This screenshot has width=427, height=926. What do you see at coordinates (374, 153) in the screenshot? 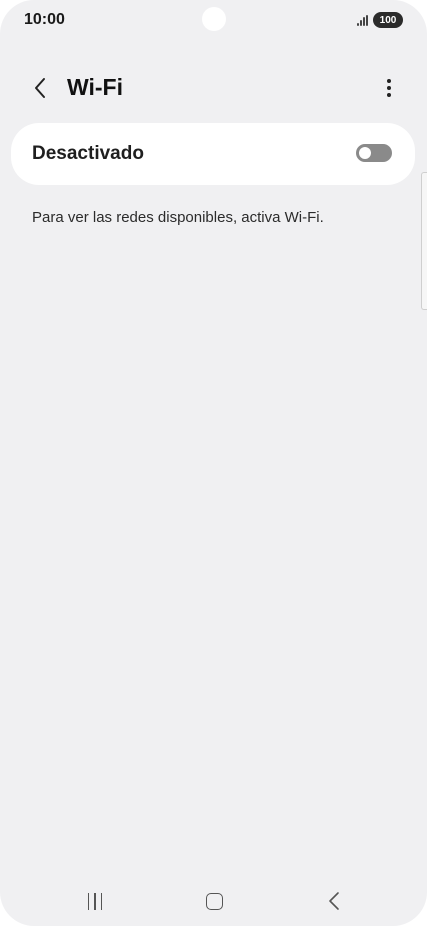
I see `wifi-switch` at bounding box center [374, 153].